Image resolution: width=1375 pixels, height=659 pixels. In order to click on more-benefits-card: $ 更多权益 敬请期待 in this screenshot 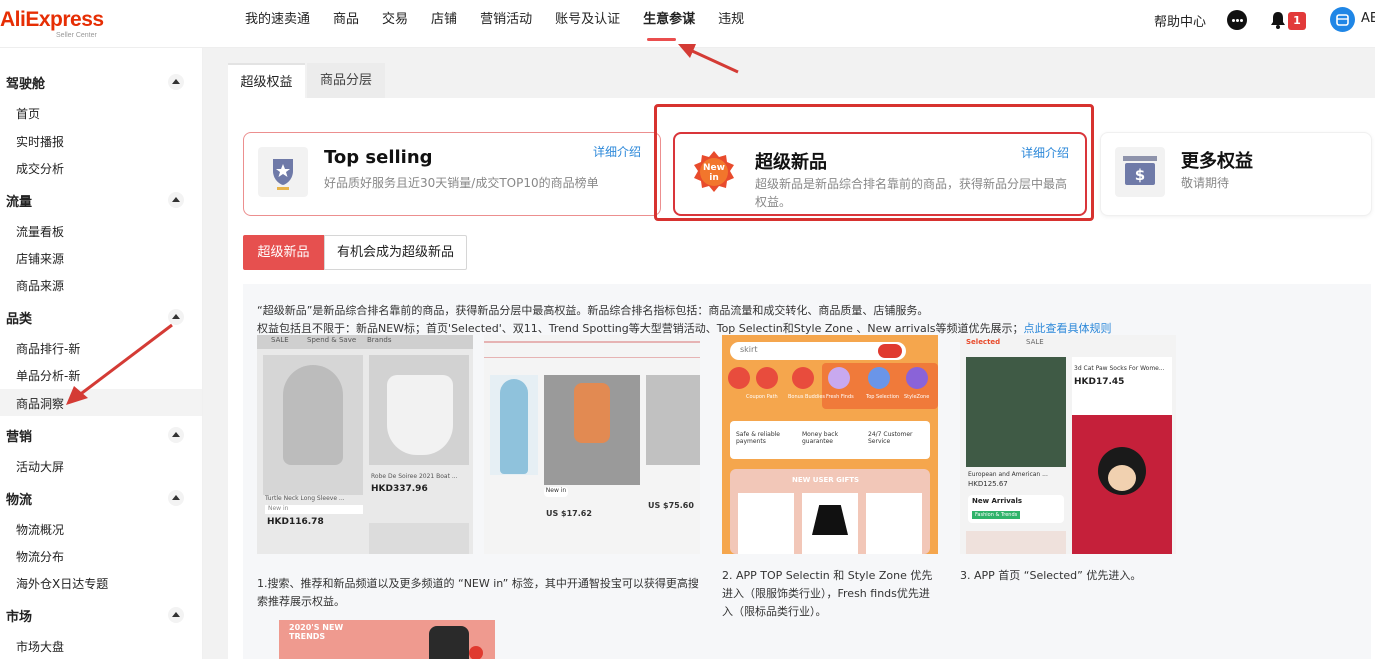, I will do `click(1236, 174)`.